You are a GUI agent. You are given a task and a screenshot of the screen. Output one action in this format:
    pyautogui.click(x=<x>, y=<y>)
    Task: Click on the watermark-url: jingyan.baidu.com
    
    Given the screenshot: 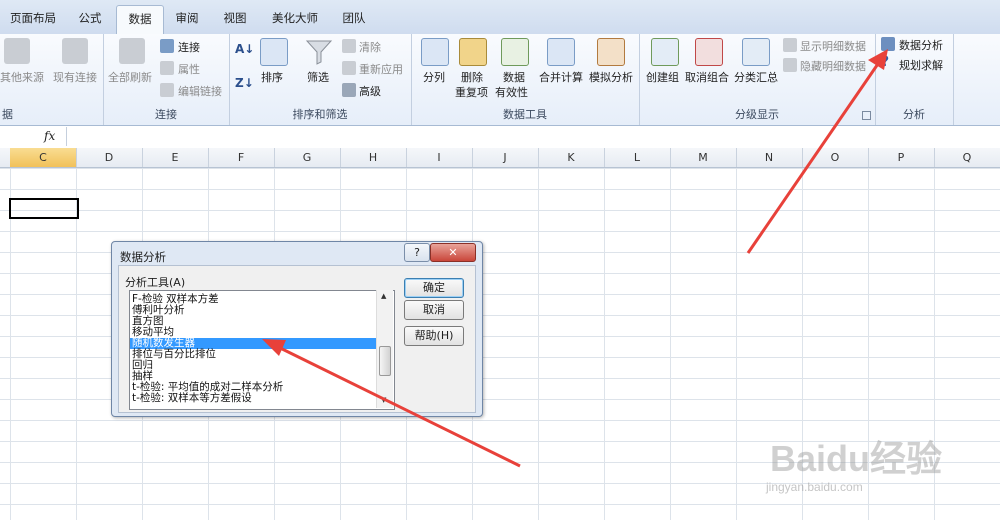 What is the action you would take?
    pyautogui.click(x=814, y=487)
    